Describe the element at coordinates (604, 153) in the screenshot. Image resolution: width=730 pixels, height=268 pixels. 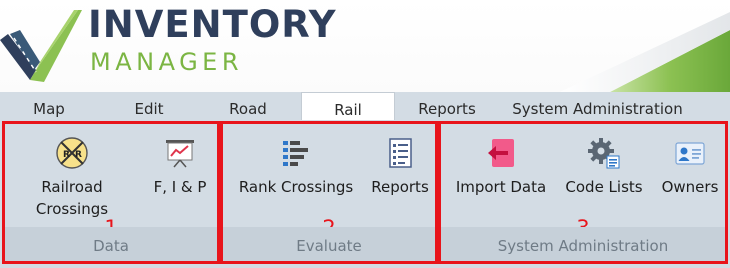
I see `gear-list-icon` at that location.